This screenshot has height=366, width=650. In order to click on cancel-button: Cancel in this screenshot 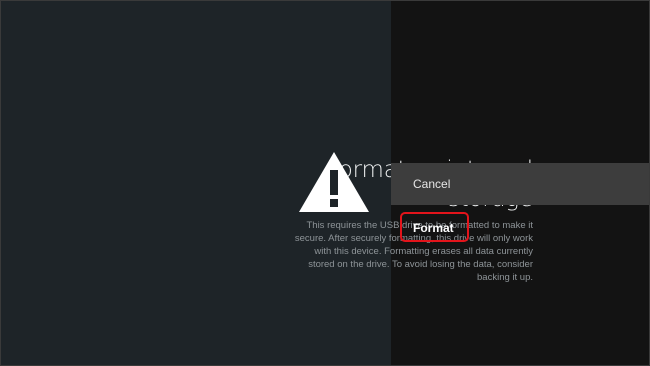, I will do `click(520, 184)`.